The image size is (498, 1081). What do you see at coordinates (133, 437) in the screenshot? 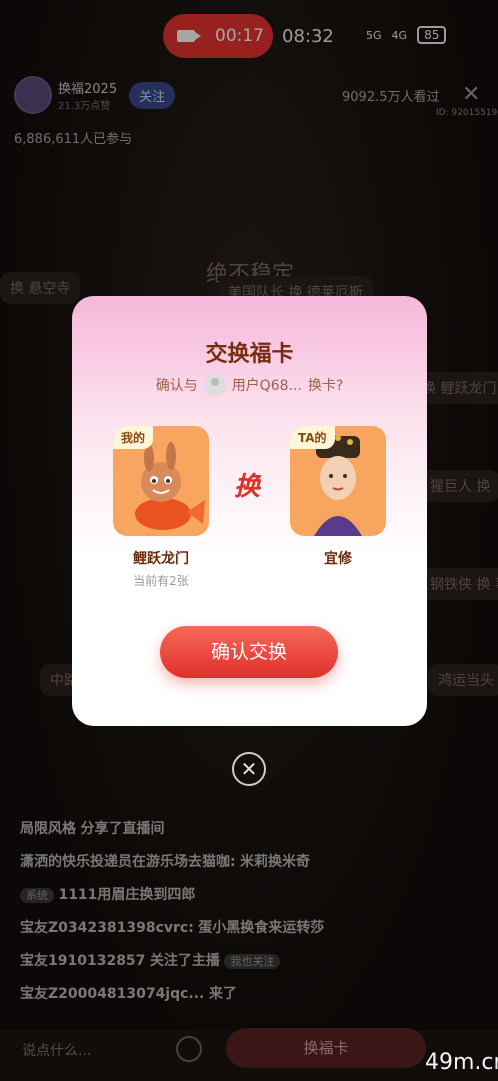
I see `my-card-tag: 我的` at bounding box center [133, 437].